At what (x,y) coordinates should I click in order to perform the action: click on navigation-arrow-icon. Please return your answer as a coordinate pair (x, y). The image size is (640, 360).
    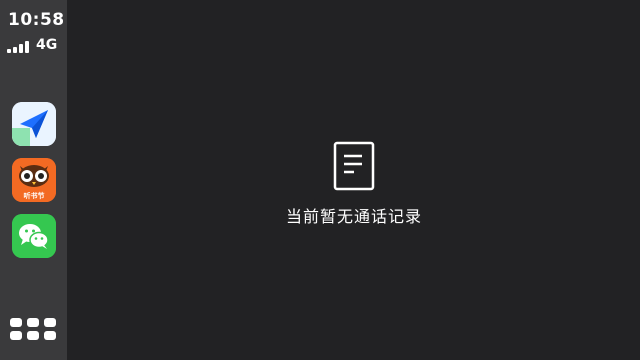
    Looking at the image, I should click on (34, 124).